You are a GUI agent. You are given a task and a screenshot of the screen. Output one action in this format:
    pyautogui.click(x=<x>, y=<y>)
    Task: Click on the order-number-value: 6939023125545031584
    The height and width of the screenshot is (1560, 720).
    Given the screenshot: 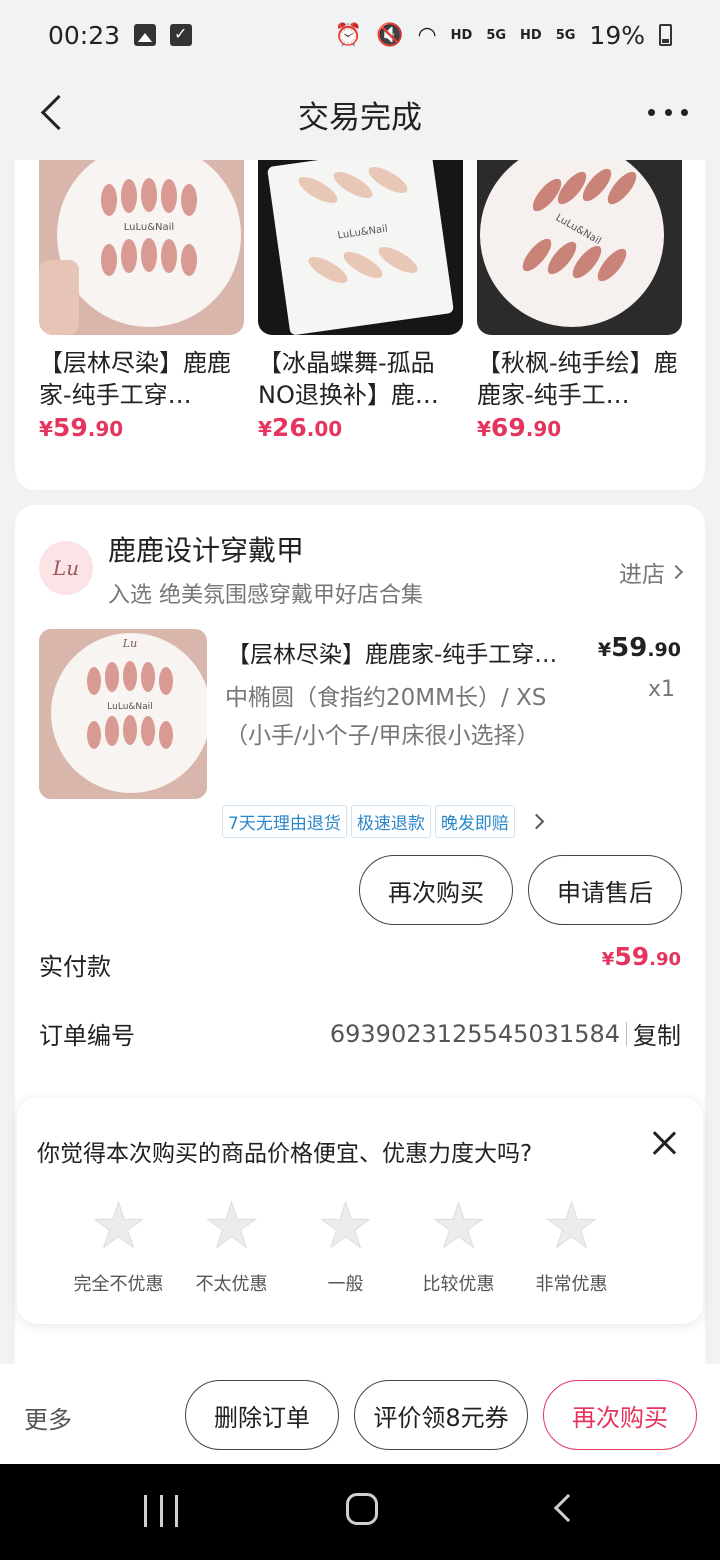 What is the action you would take?
    pyautogui.click(x=474, y=1033)
    